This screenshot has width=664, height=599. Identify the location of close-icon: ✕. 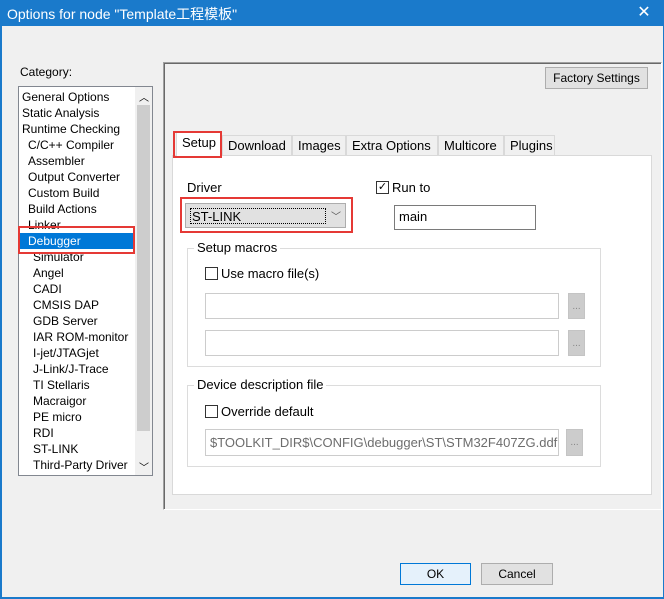
(644, 13).